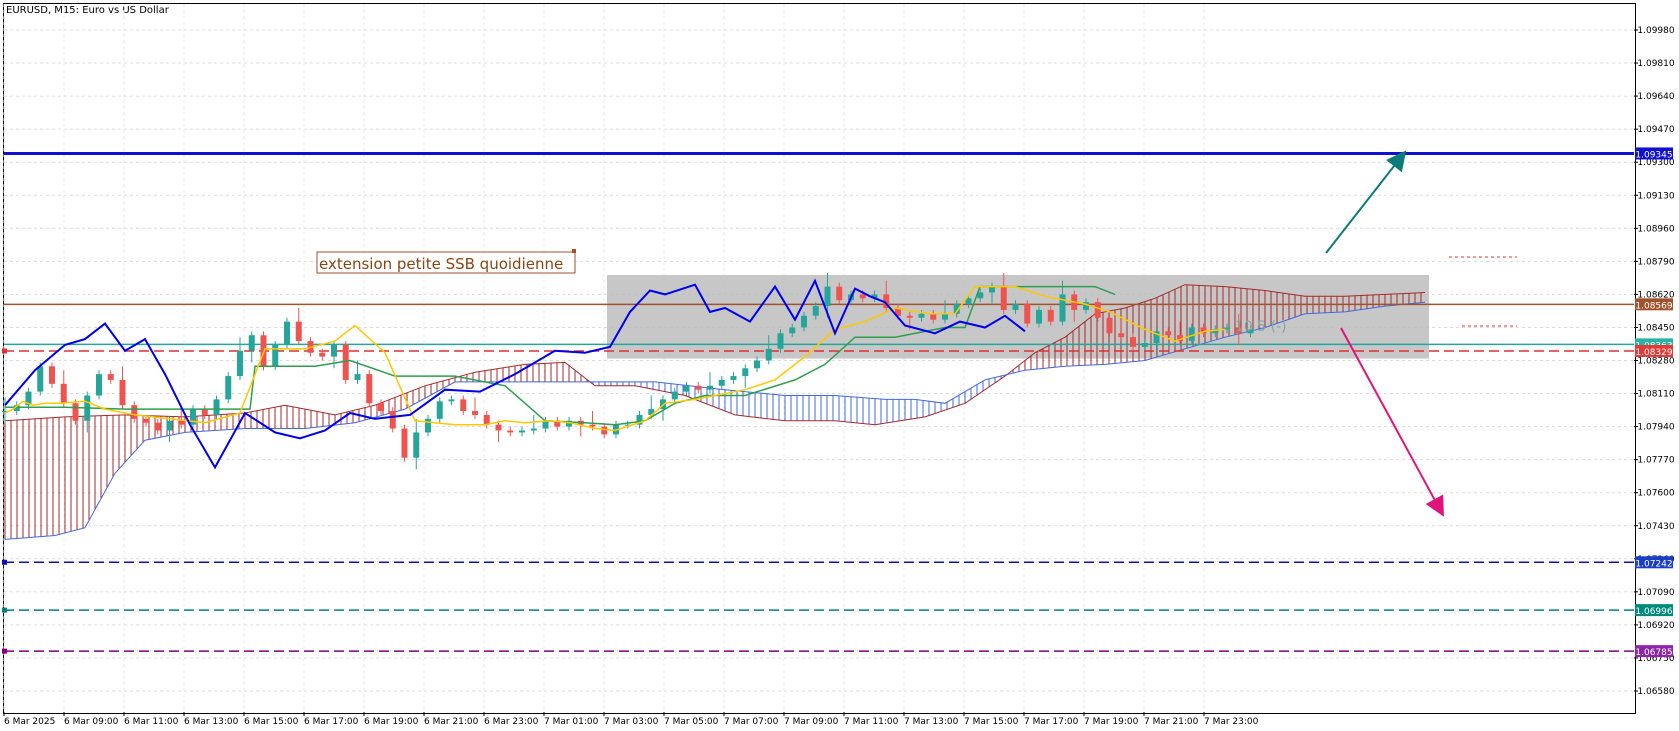 This screenshot has width=1679, height=731. Describe the element at coordinates (1655, 692) in the screenshot. I see `y-tick-label: 1.06580` at that location.